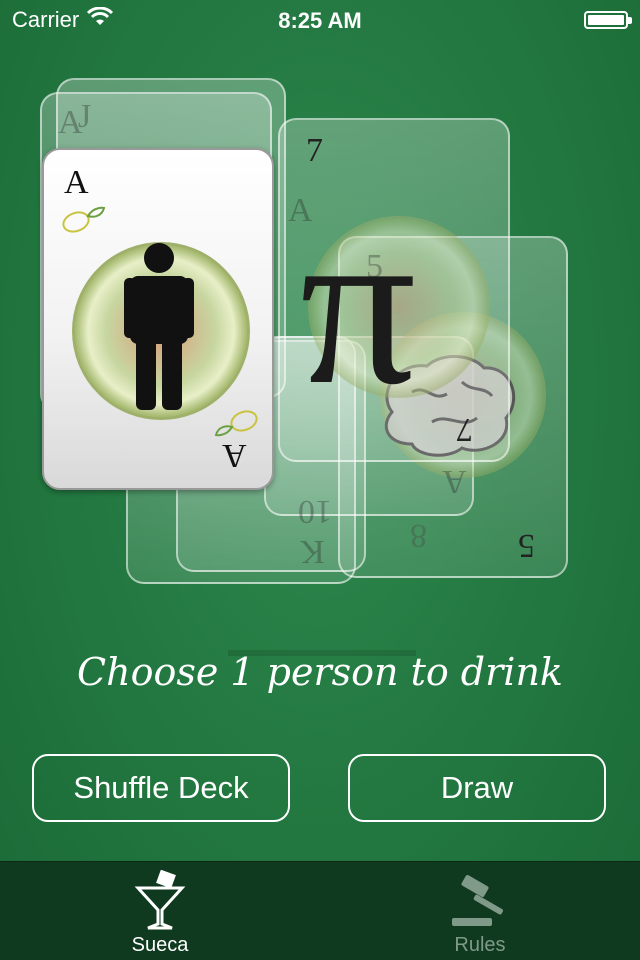  I want to click on tab-rules: Rules, so click(480, 911).